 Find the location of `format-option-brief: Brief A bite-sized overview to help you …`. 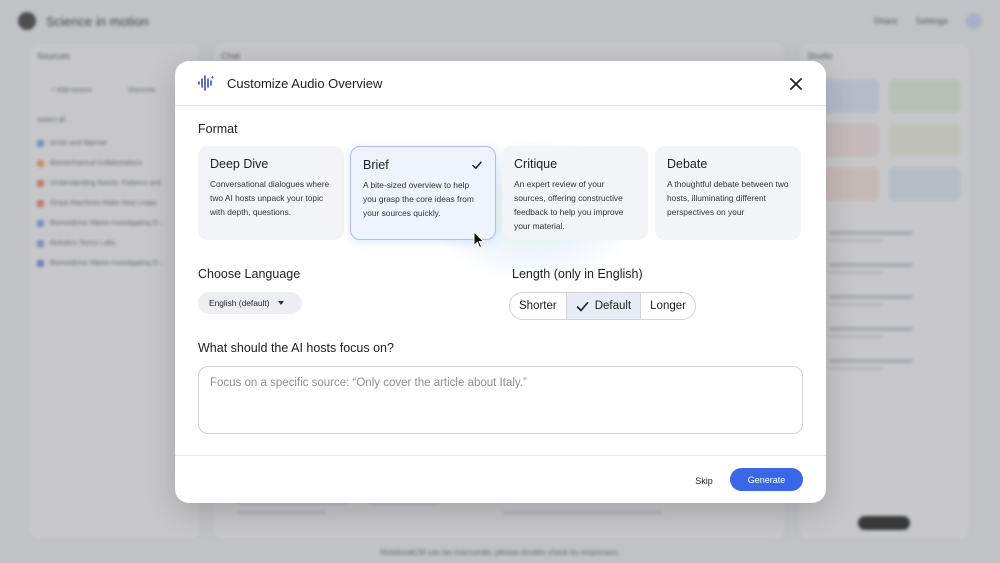

format-option-brief: Brief A bite-sized overview to help you … is located at coordinates (423, 193).